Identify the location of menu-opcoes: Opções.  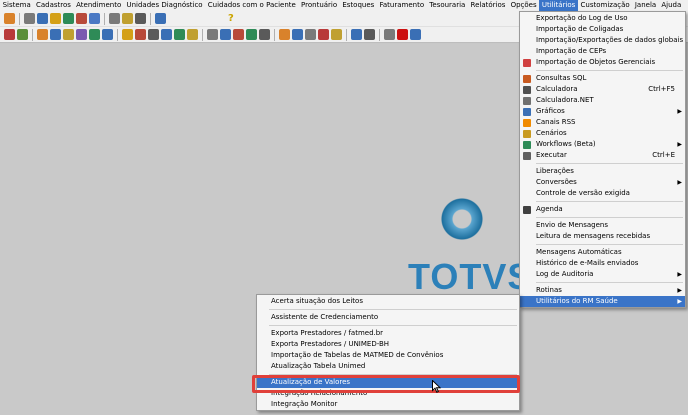
(523, 5).